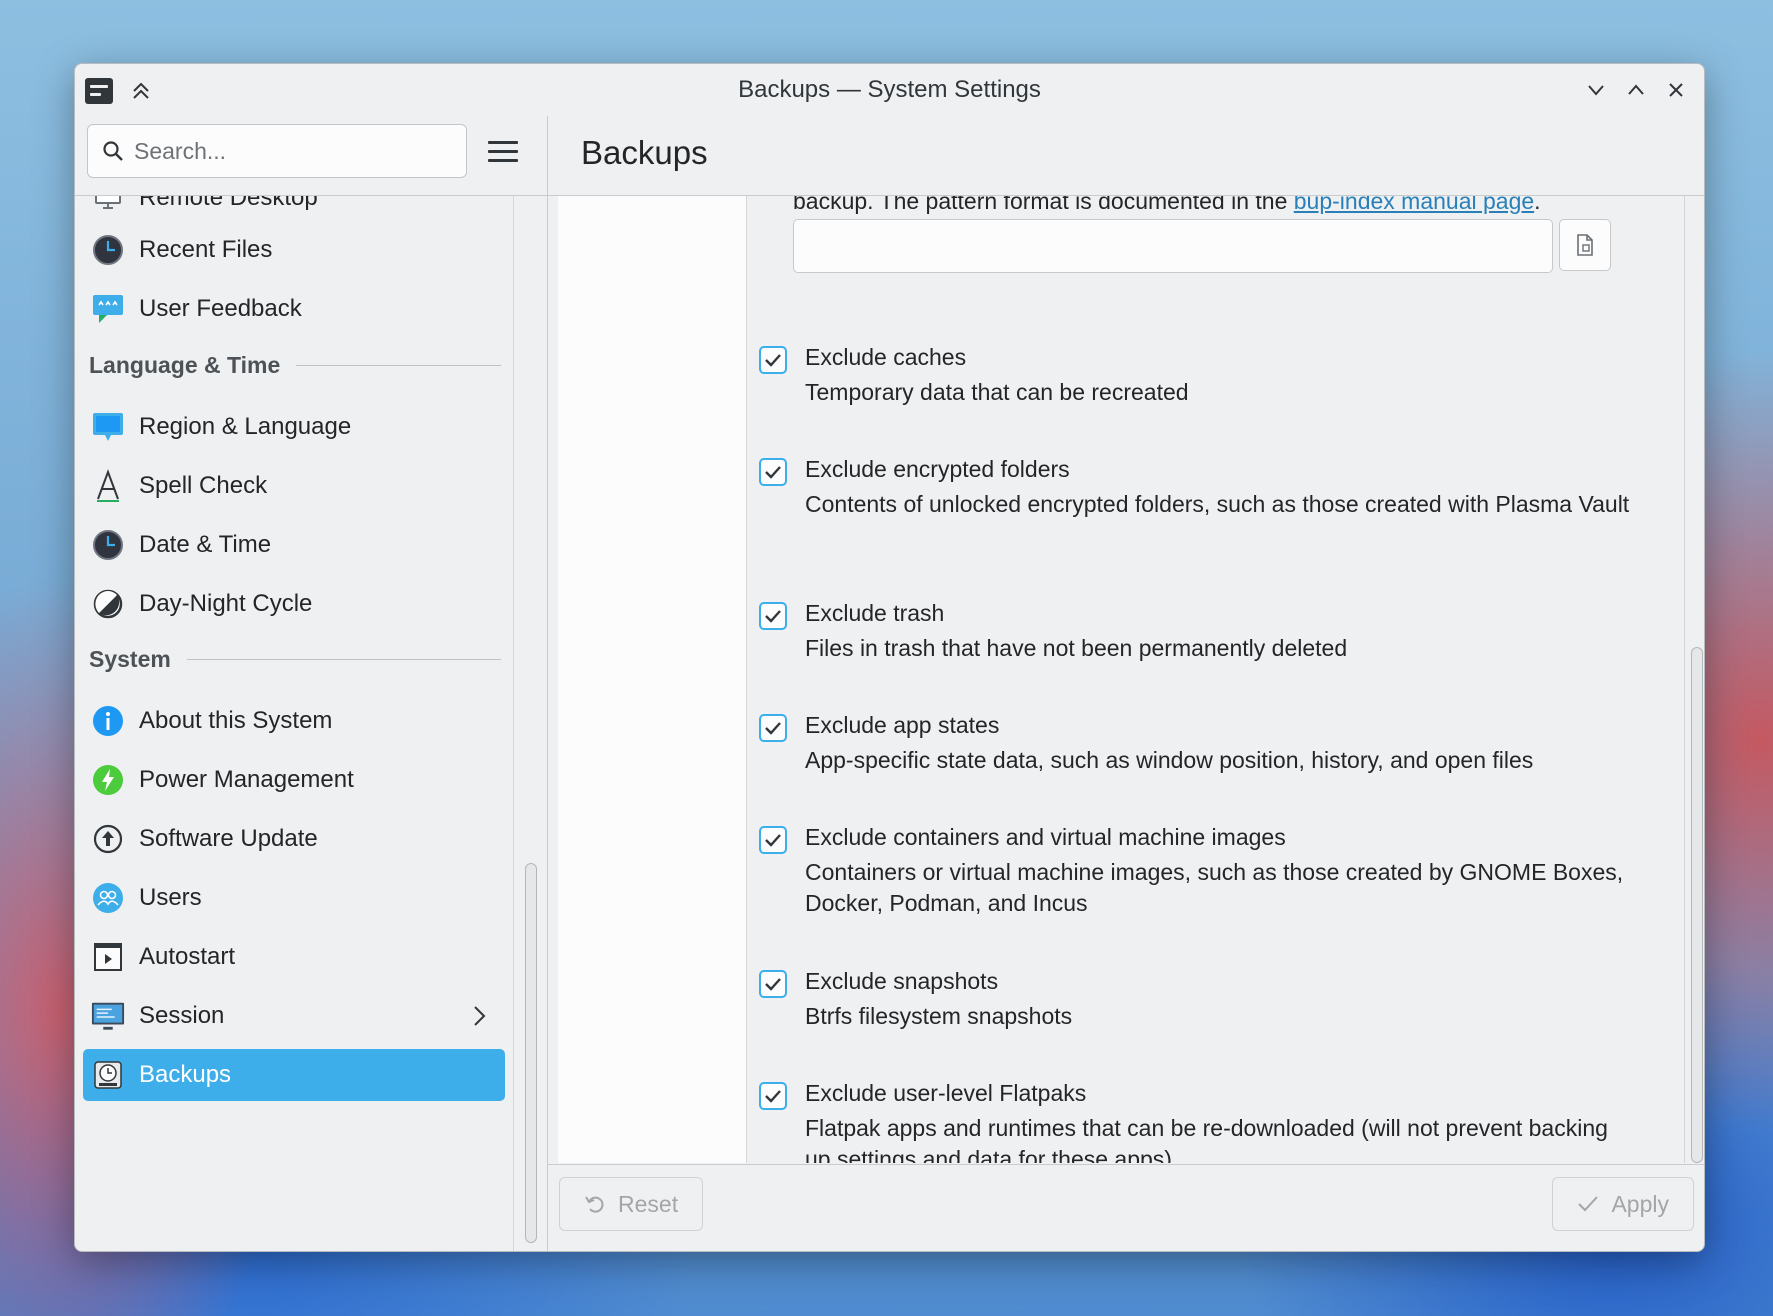 The width and height of the screenshot is (1773, 1316). What do you see at coordinates (648, 1203) in the screenshot?
I see `reset-label: Reset` at bounding box center [648, 1203].